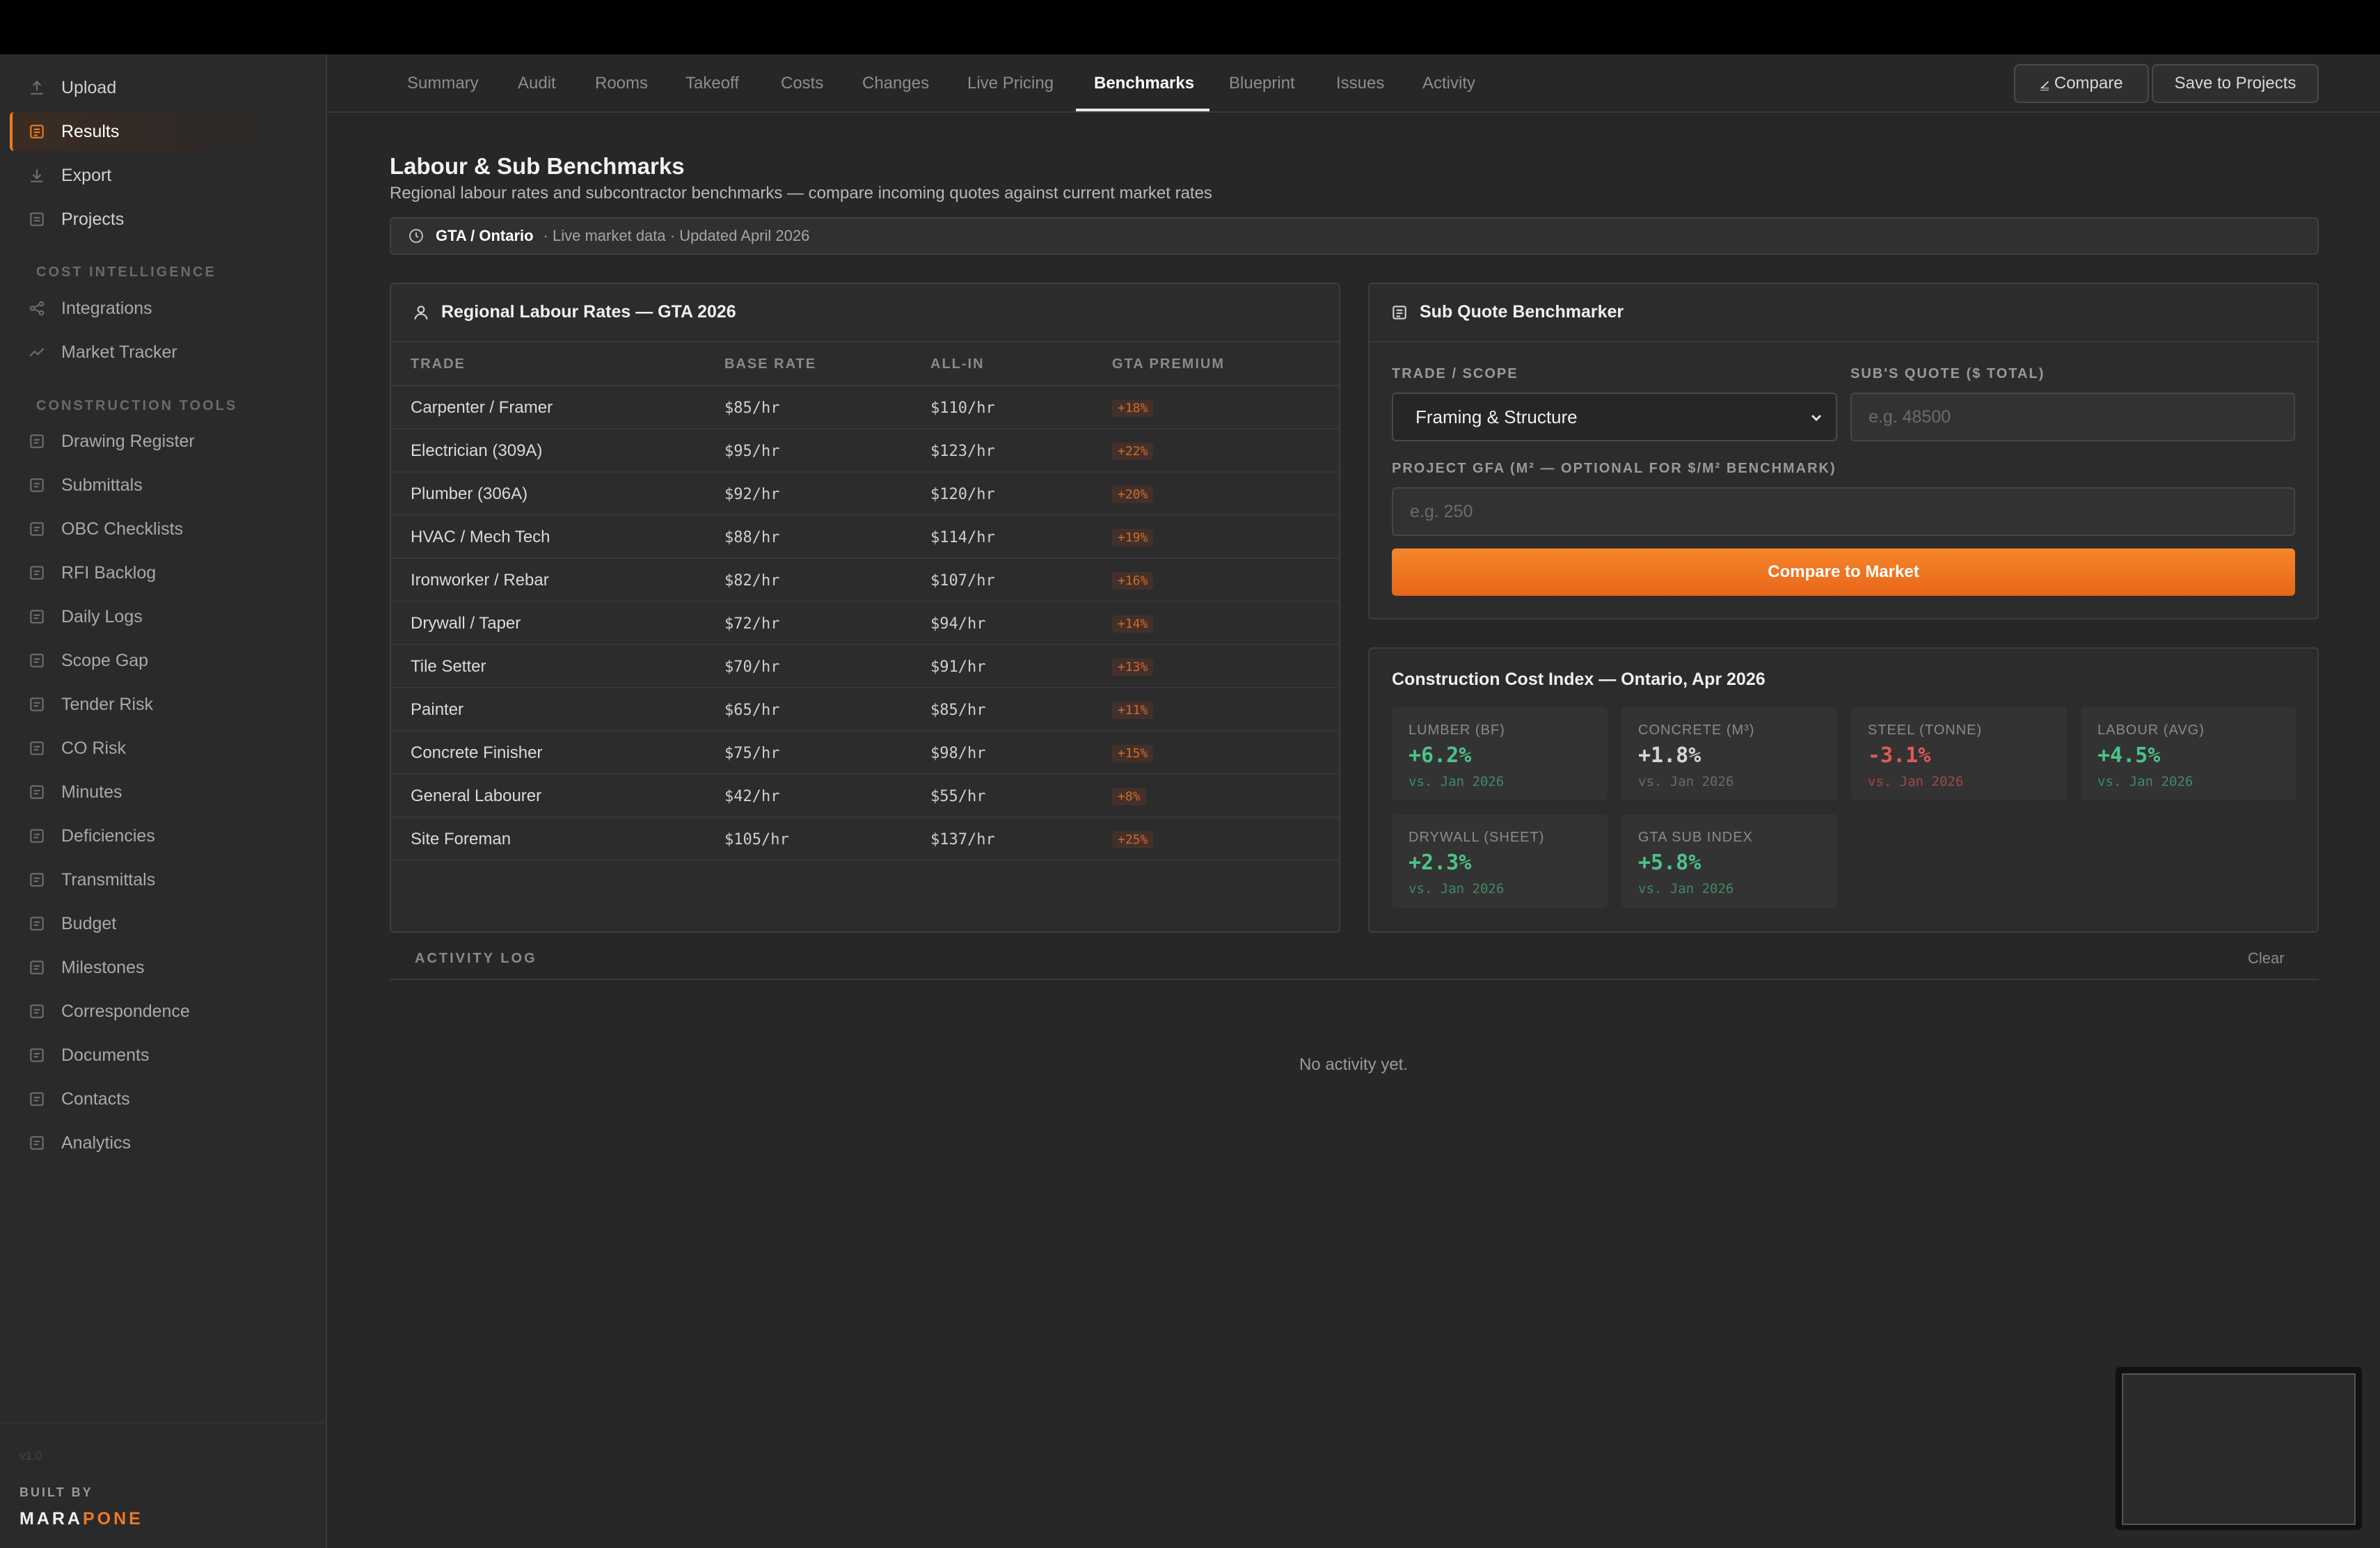 This screenshot has width=2380, height=1548. I want to click on sidebar-item-rfi-backlog: RFI Backlog, so click(163, 572).